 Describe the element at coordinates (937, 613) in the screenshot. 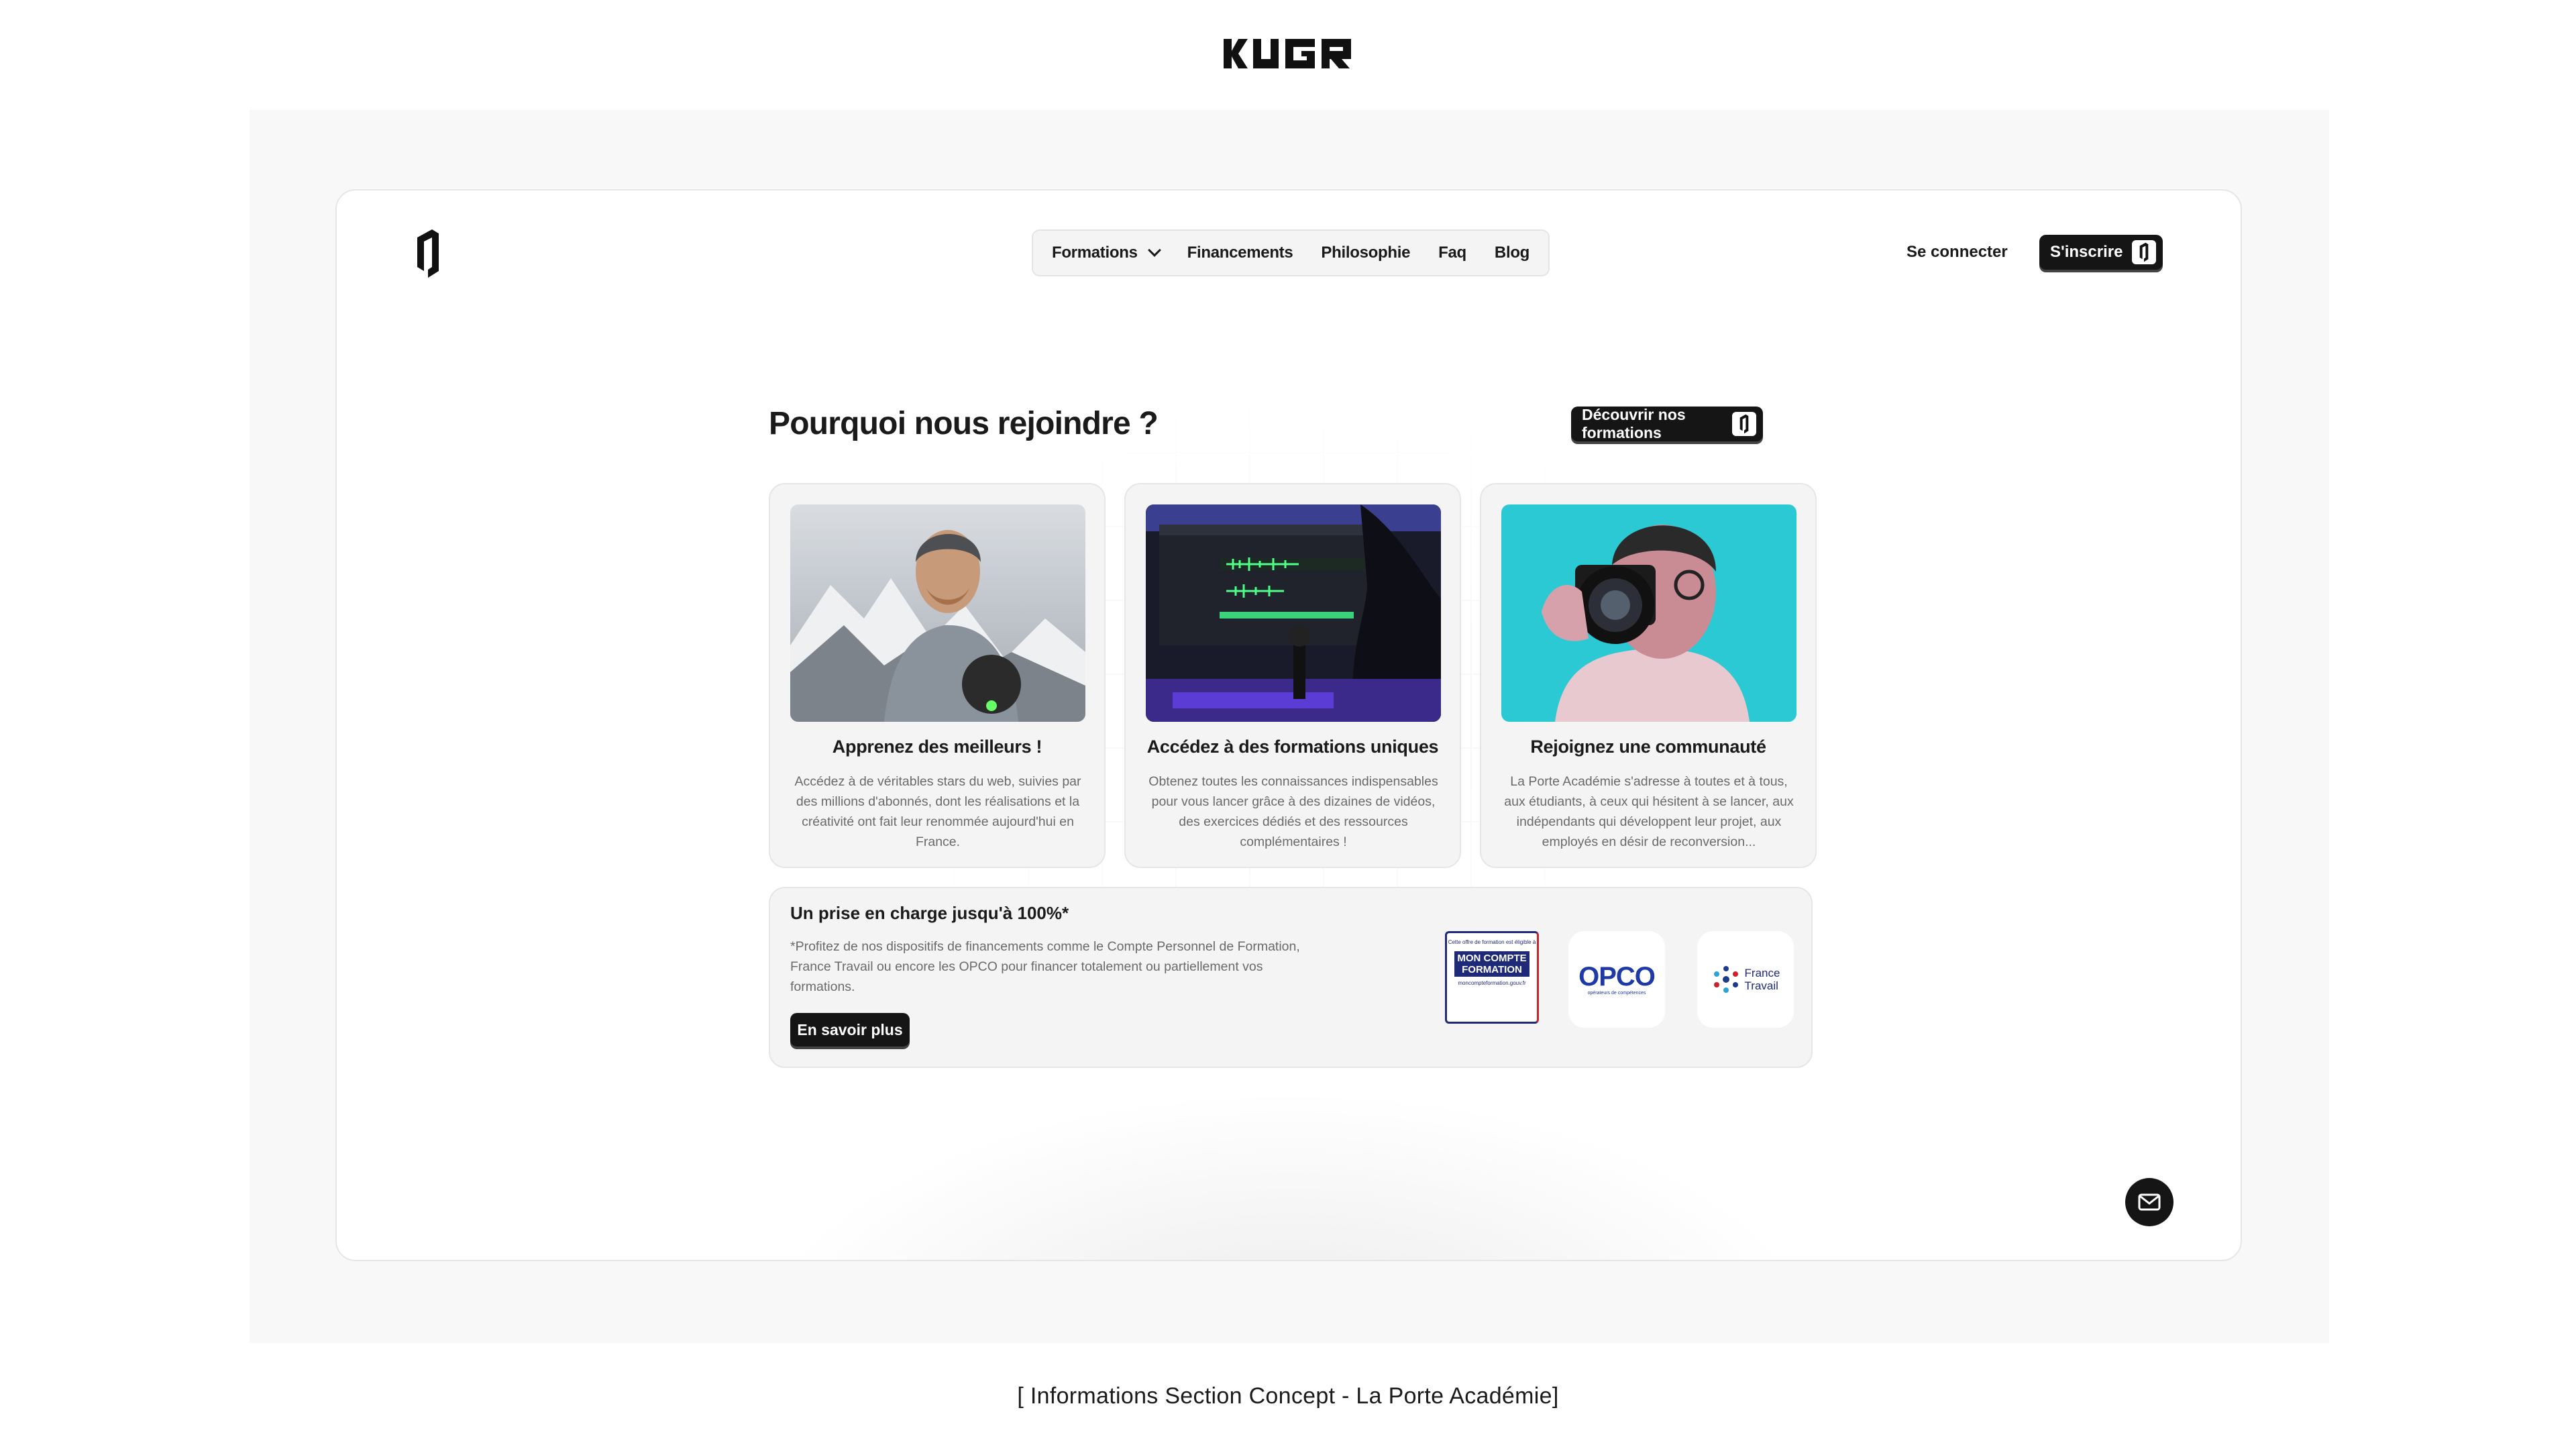

I see `card-photo-creator-outdoors` at that location.